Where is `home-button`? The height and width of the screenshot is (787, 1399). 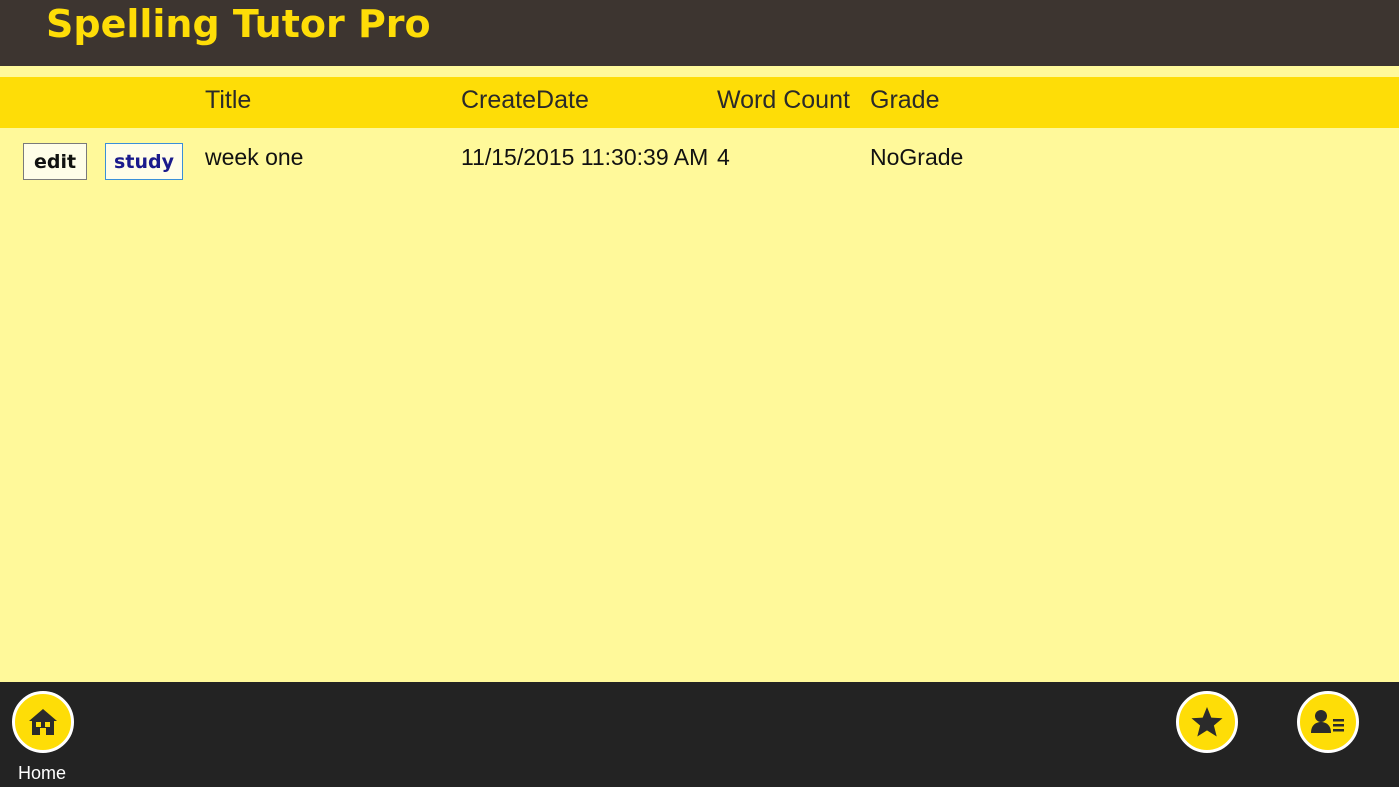 home-button is located at coordinates (43, 722).